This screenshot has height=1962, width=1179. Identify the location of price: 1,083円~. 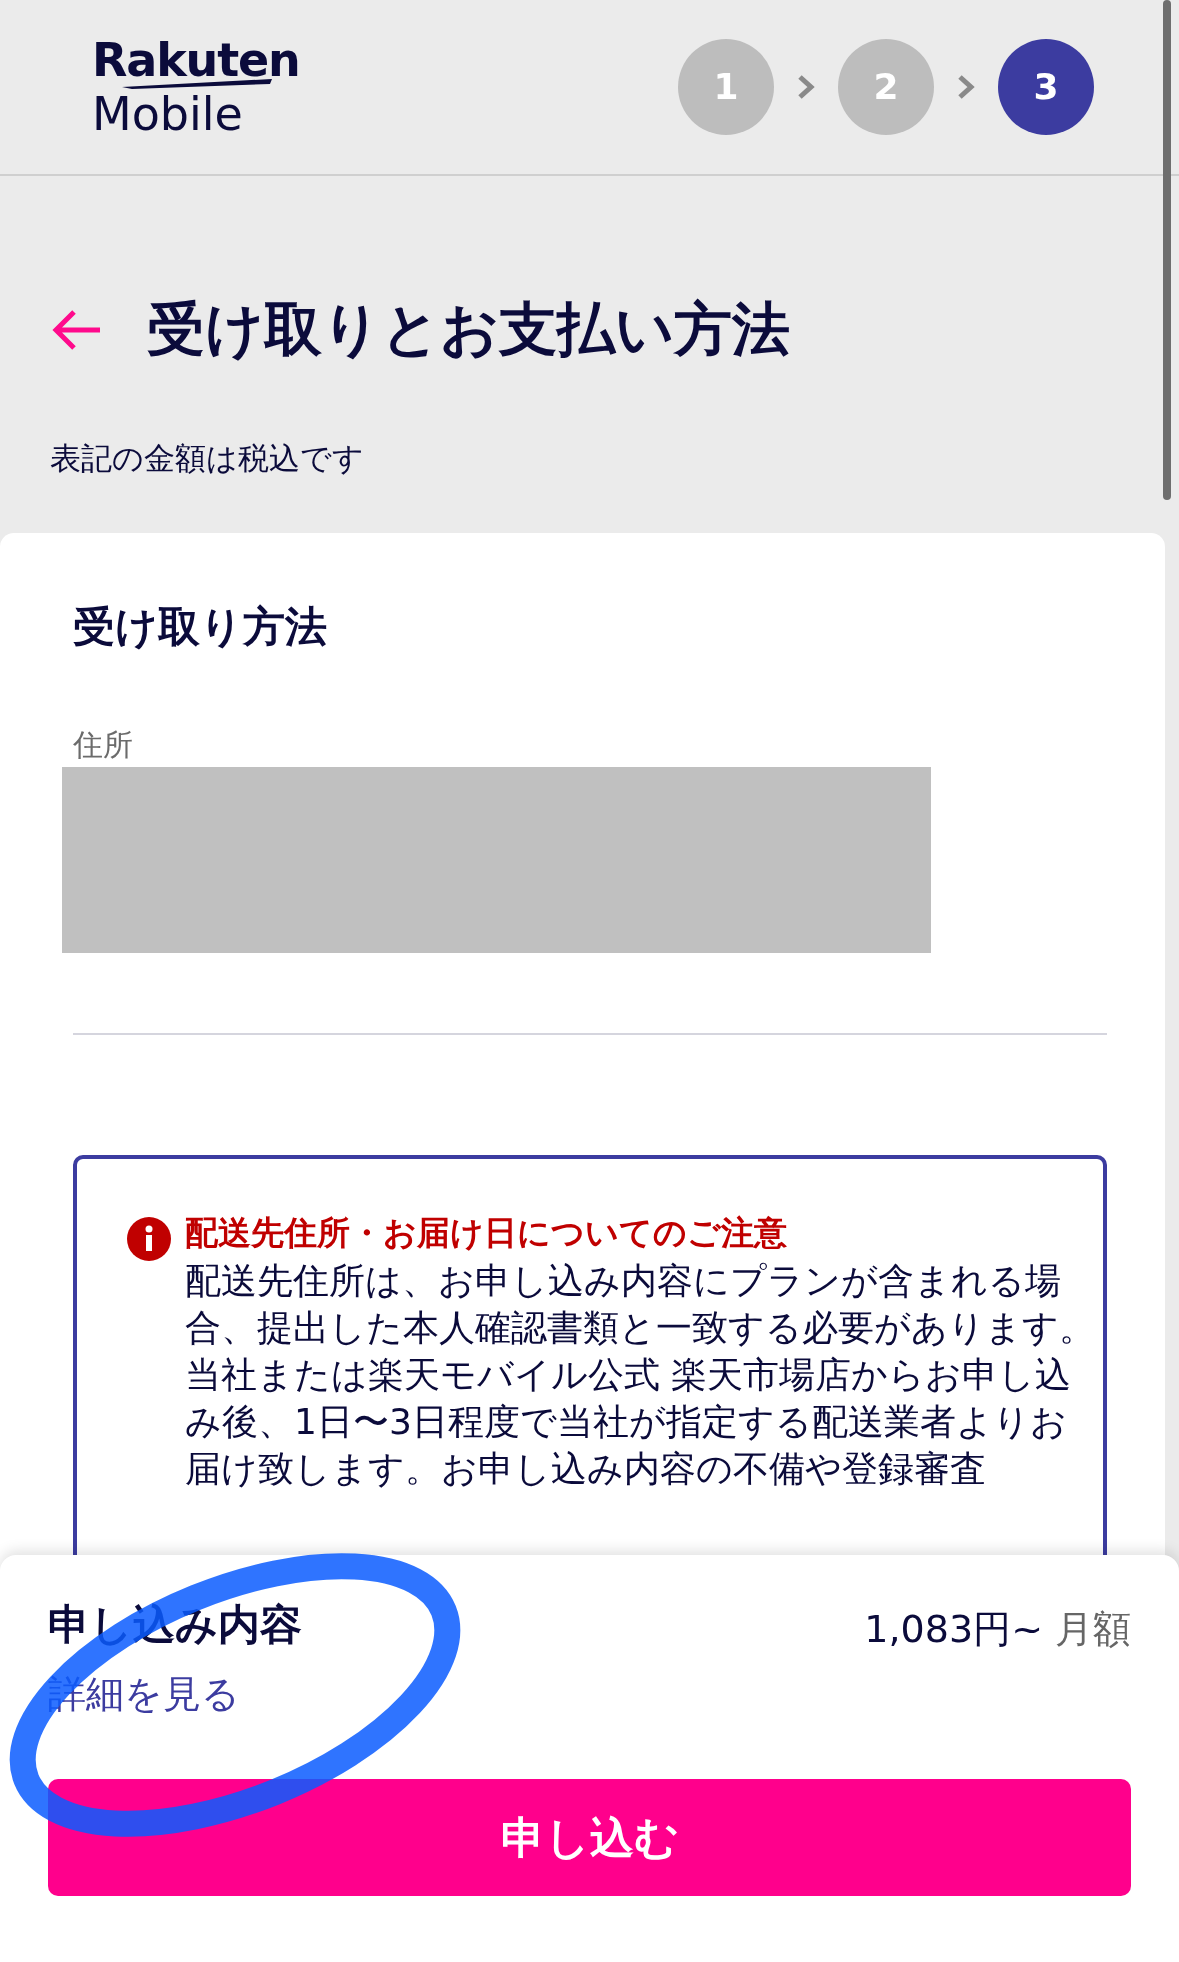
(953, 1629).